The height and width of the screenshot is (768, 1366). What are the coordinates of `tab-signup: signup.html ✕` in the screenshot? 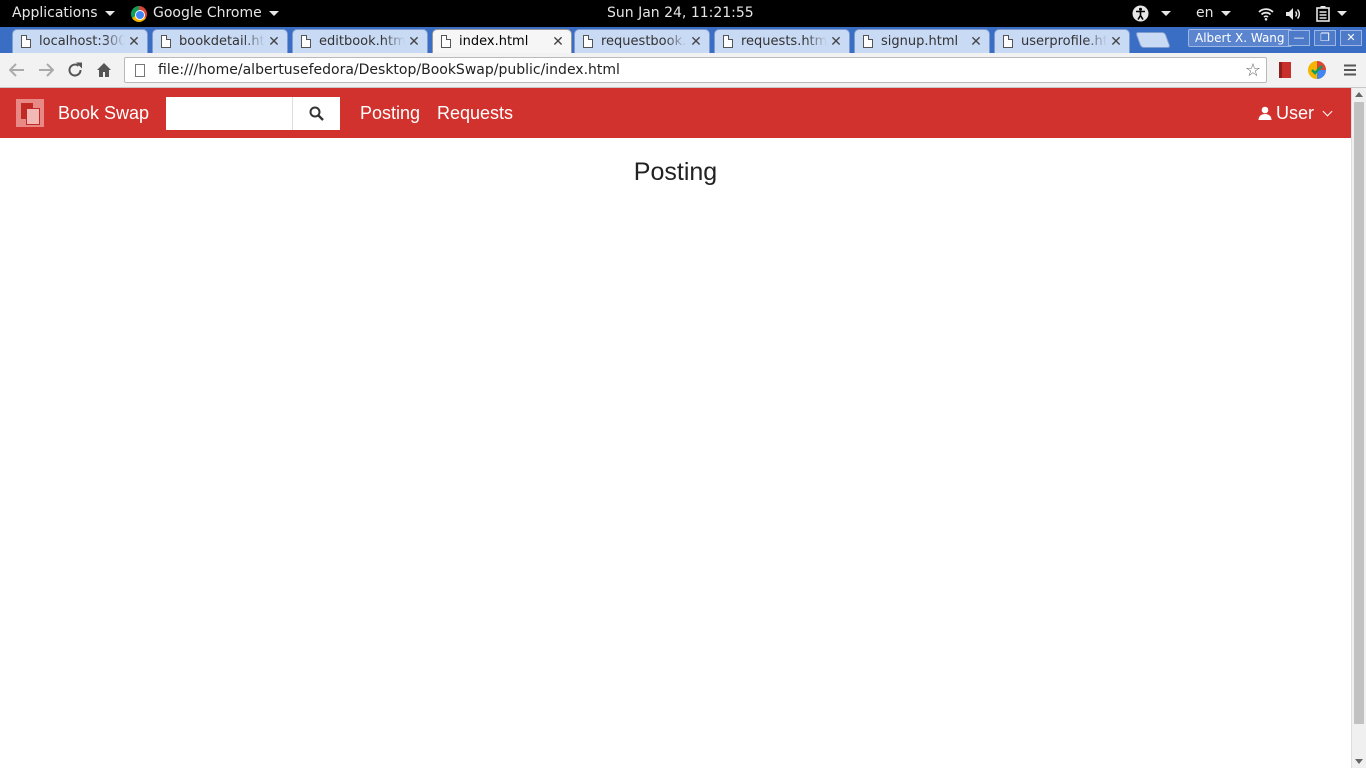 It's located at (922, 41).